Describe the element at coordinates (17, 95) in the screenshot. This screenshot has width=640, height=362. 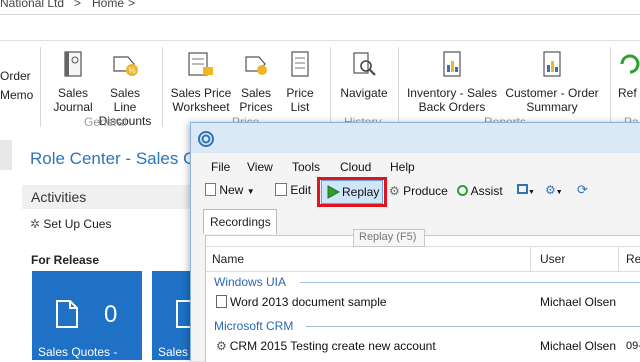
I see `ribbon-memo-label: Memo` at that location.